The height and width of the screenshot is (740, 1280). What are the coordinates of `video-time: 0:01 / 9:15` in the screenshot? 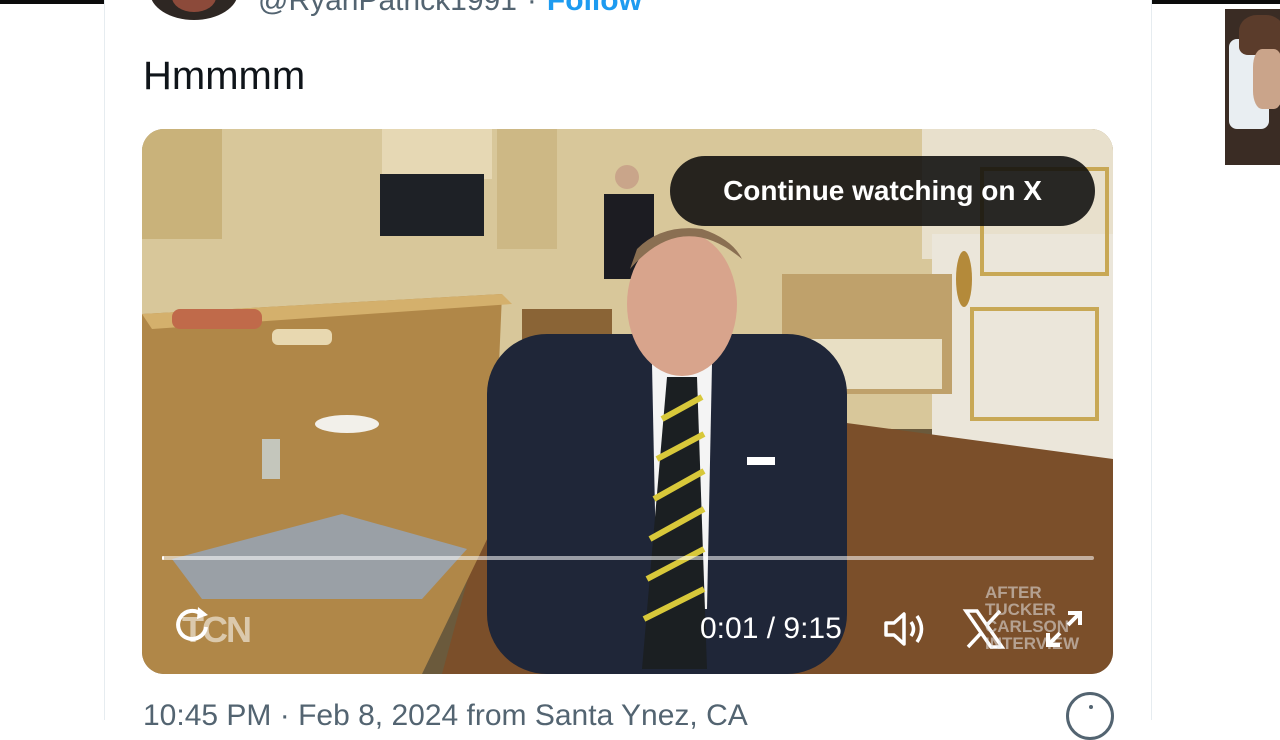 It's located at (771, 628).